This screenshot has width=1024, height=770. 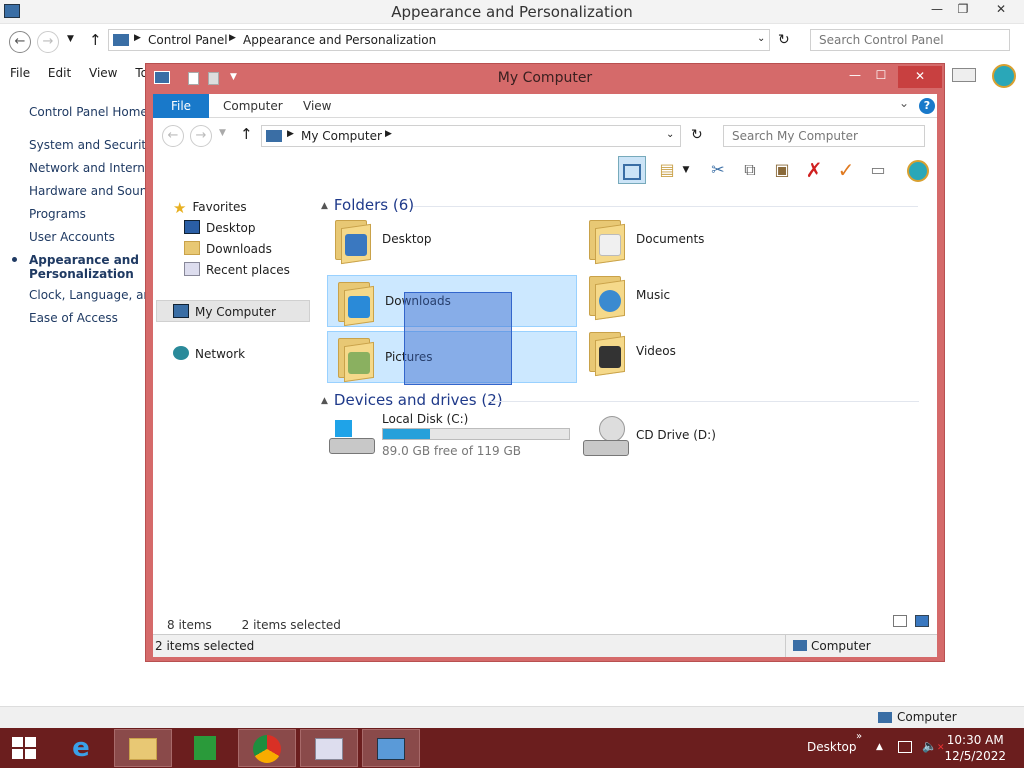 What do you see at coordinates (121, 40) in the screenshot?
I see `computer-icon` at bounding box center [121, 40].